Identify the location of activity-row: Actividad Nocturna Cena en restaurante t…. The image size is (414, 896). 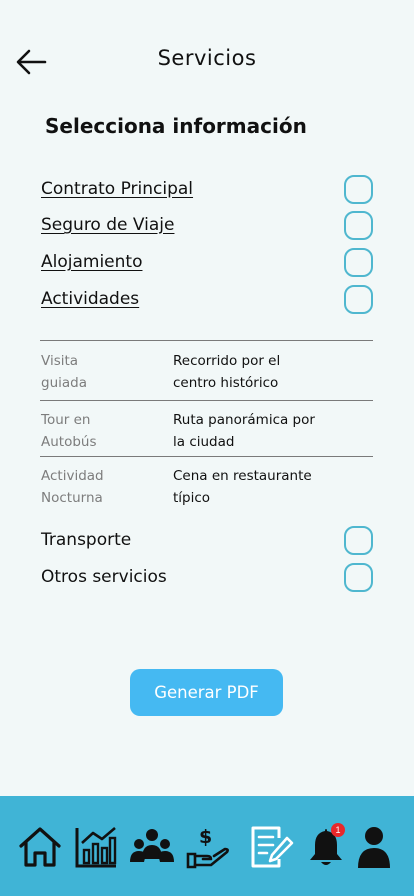
(207, 487).